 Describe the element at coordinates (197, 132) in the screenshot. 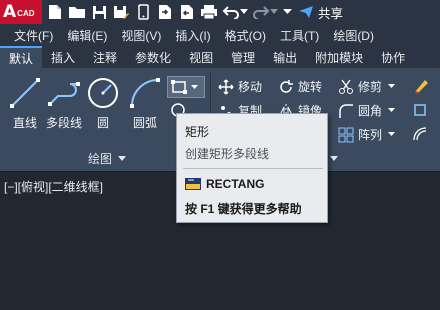

I see `tooltip-title: 矩形` at that location.